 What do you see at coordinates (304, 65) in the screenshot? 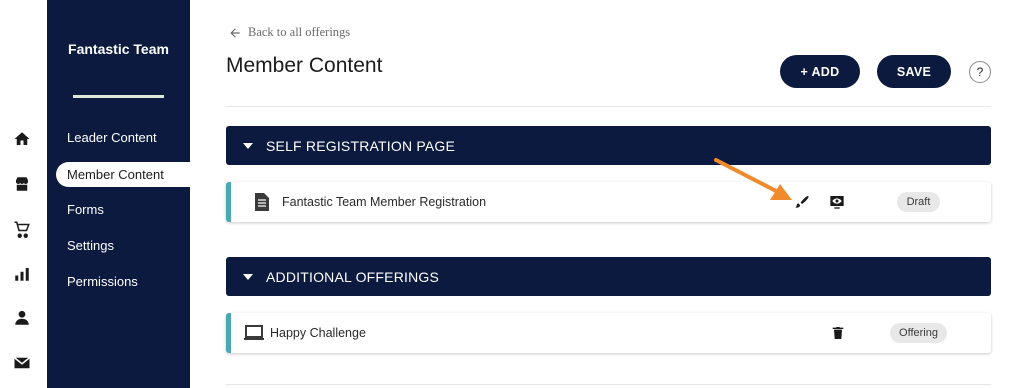
I see `page-title: Member Content` at bounding box center [304, 65].